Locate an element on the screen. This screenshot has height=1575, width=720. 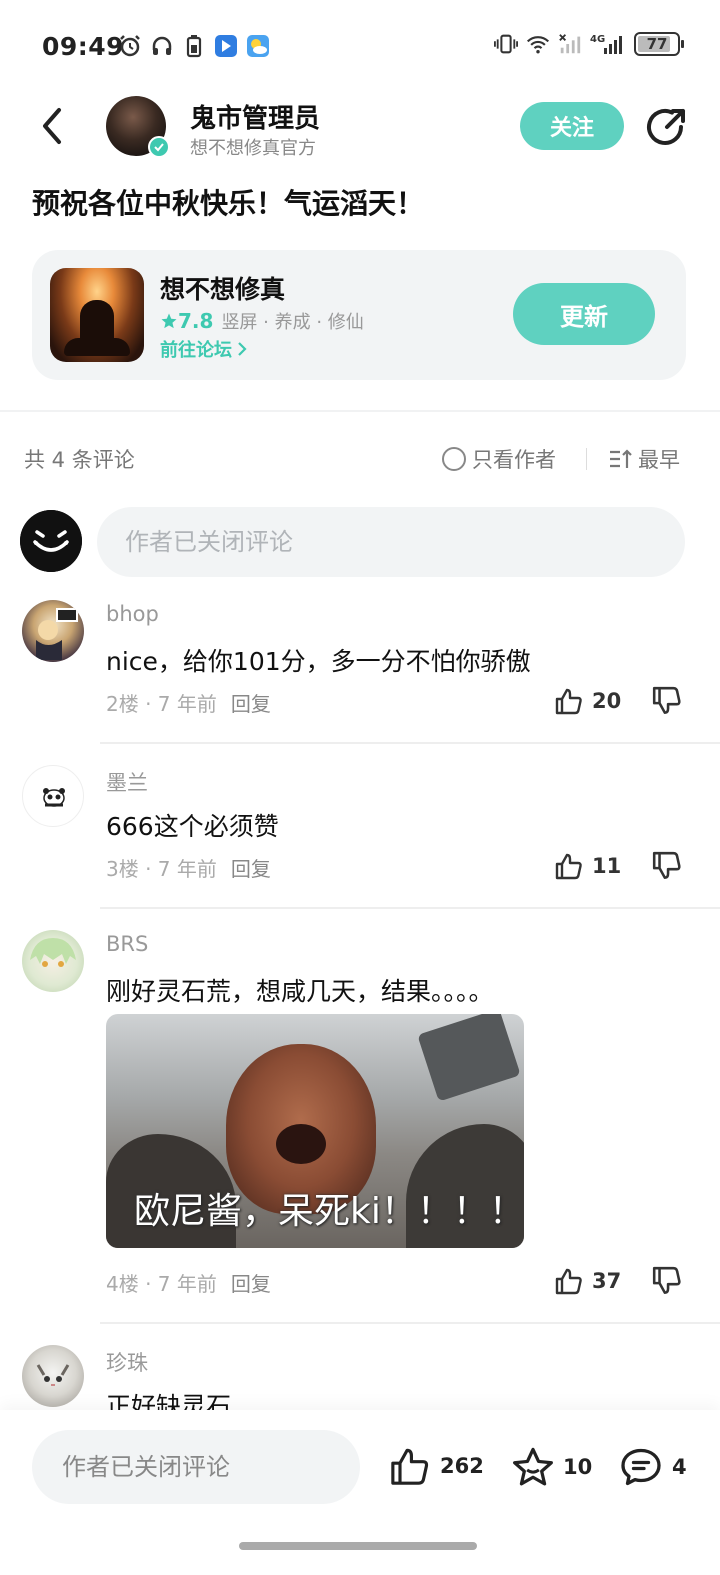
comment-bubble-icon is located at coordinates (641, 1467).